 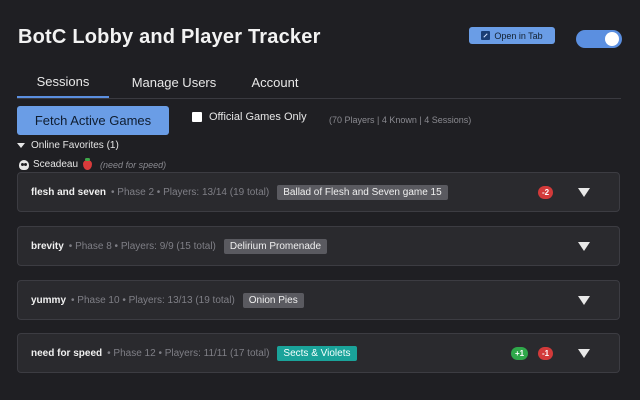 I want to click on app-title: BotC Lobby and Player Tracker, so click(x=169, y=37).